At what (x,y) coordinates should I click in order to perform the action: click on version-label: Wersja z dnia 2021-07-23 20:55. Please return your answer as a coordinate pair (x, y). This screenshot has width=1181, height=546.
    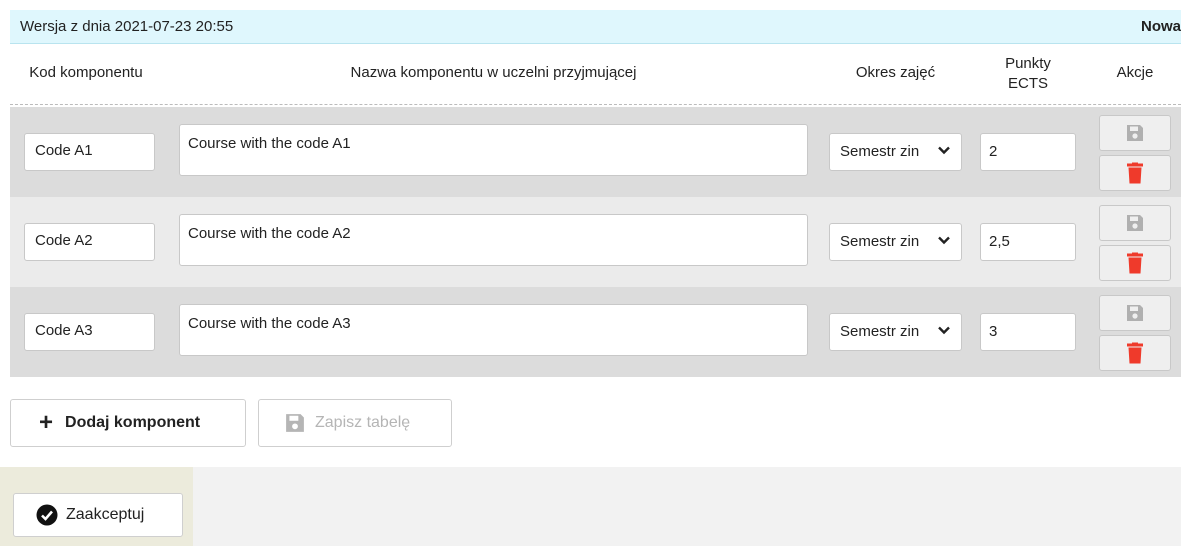
    Looking at the image, I should click on (127, 26).